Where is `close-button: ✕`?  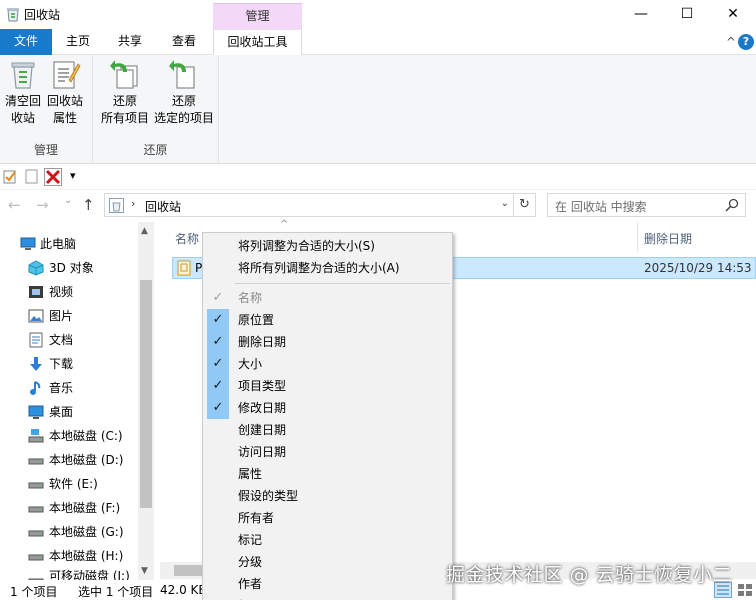 close-button: ✕ is located at coordinates (733, 14).